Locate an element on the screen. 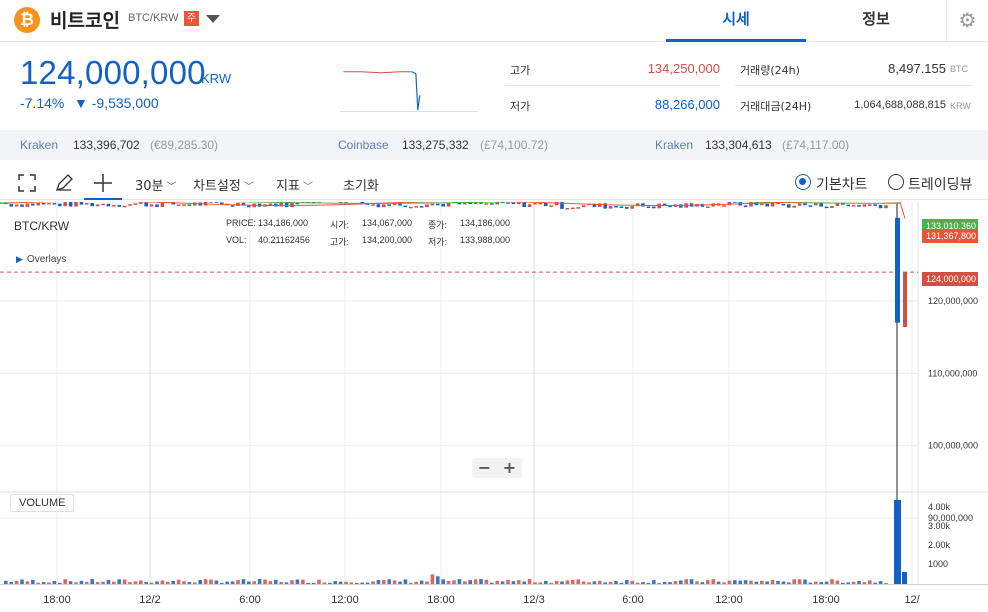  overlays-toggle: ▶ Overlays is located at coordinates (41, 259).